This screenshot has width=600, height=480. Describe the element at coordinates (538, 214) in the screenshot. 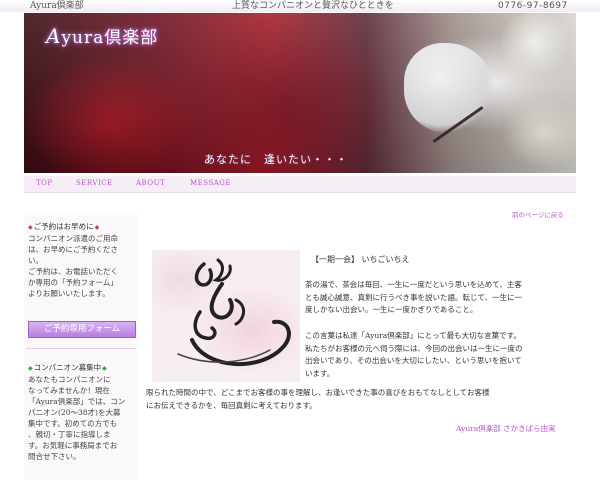

I see `back-link: 前のページに戻る` at that location.